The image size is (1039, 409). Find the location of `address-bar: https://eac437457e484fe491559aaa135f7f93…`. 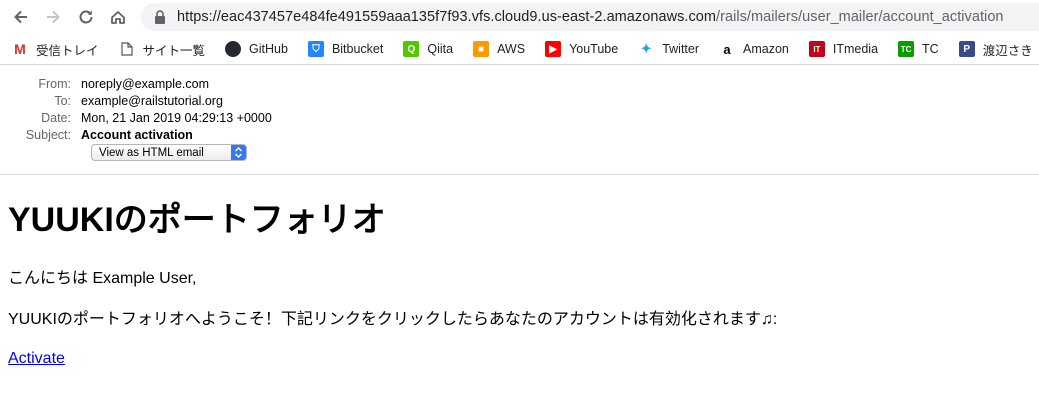

address-bar: https://eac437457e484fe491559aaa135f7f93… is located at coordinates (590, 17).